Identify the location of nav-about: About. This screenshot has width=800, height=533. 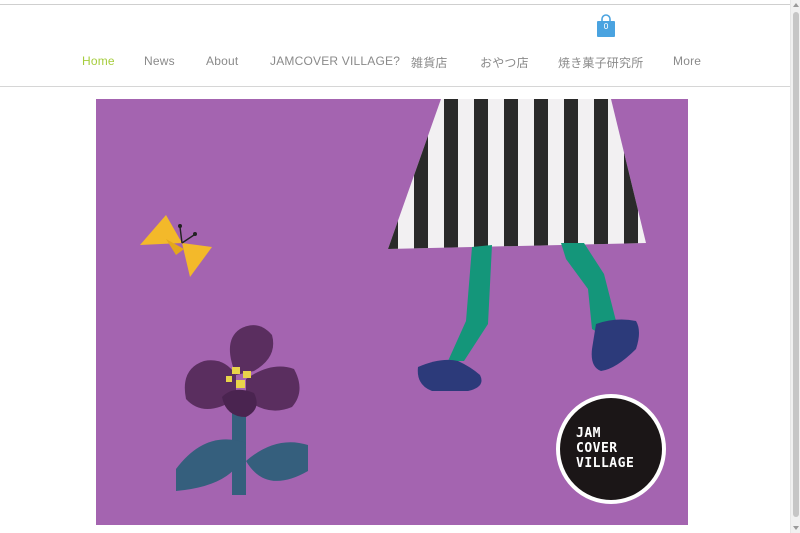
(222, 61).